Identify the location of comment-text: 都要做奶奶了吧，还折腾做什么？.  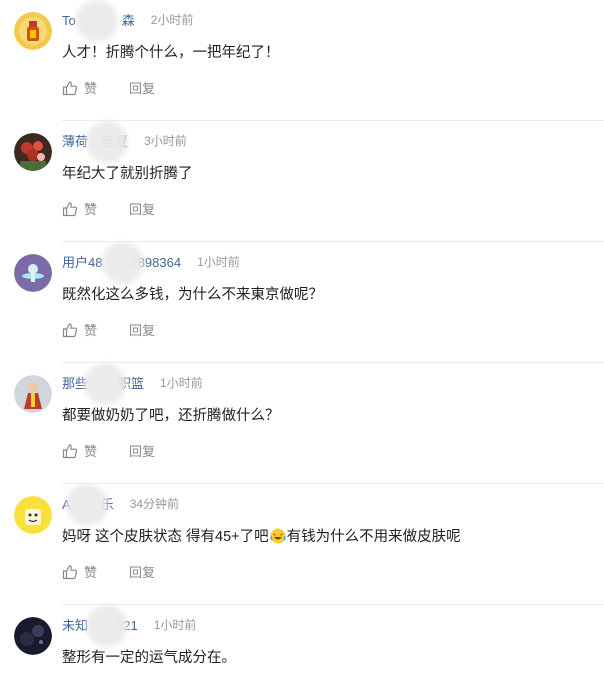
(171, 416).